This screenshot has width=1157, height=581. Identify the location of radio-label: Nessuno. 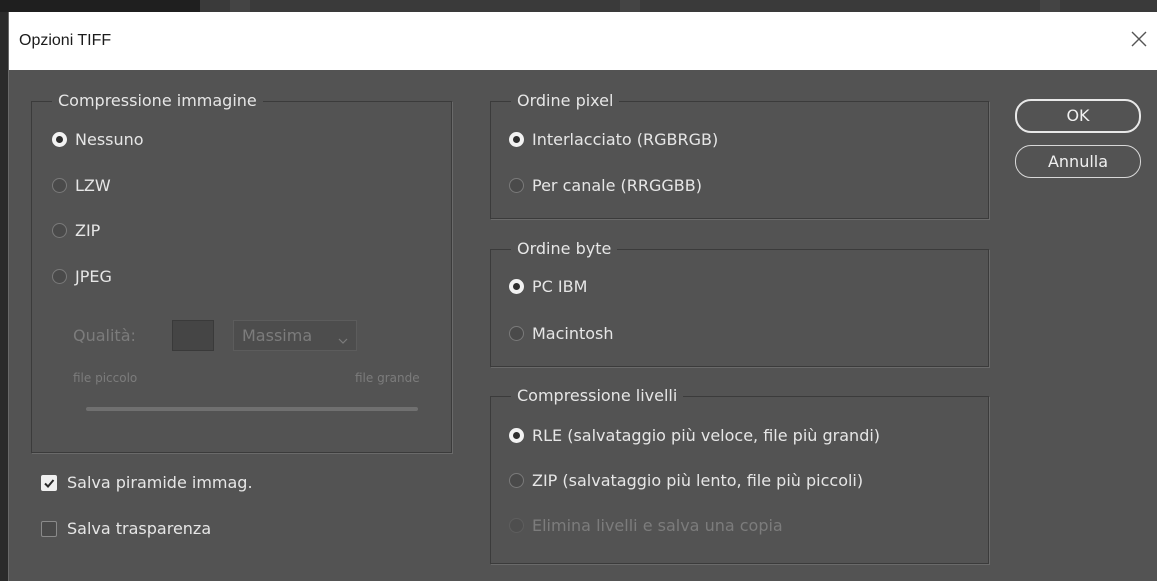
(109, 139).